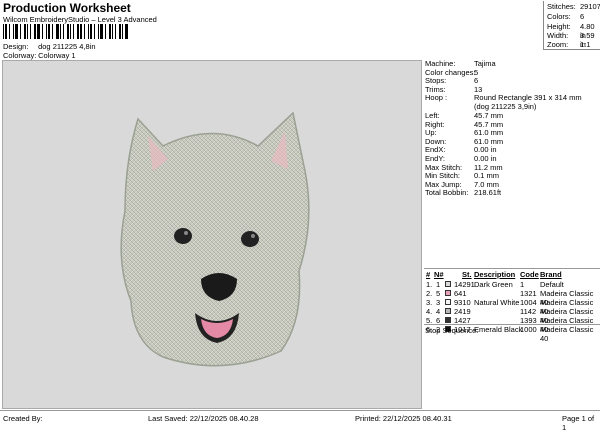 This screenshot has height=432, width=600. I want to click on created-by: Created By:, so click(23, 418).